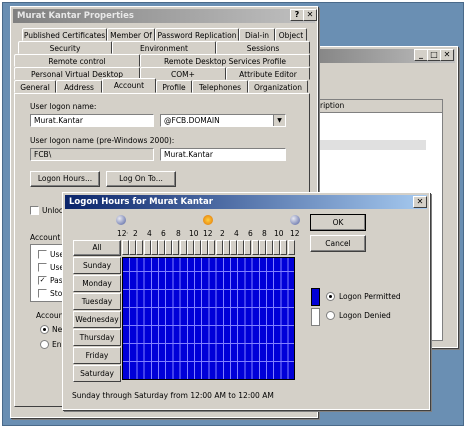  I want to click on radio-logon-denied, so click(330, 315).